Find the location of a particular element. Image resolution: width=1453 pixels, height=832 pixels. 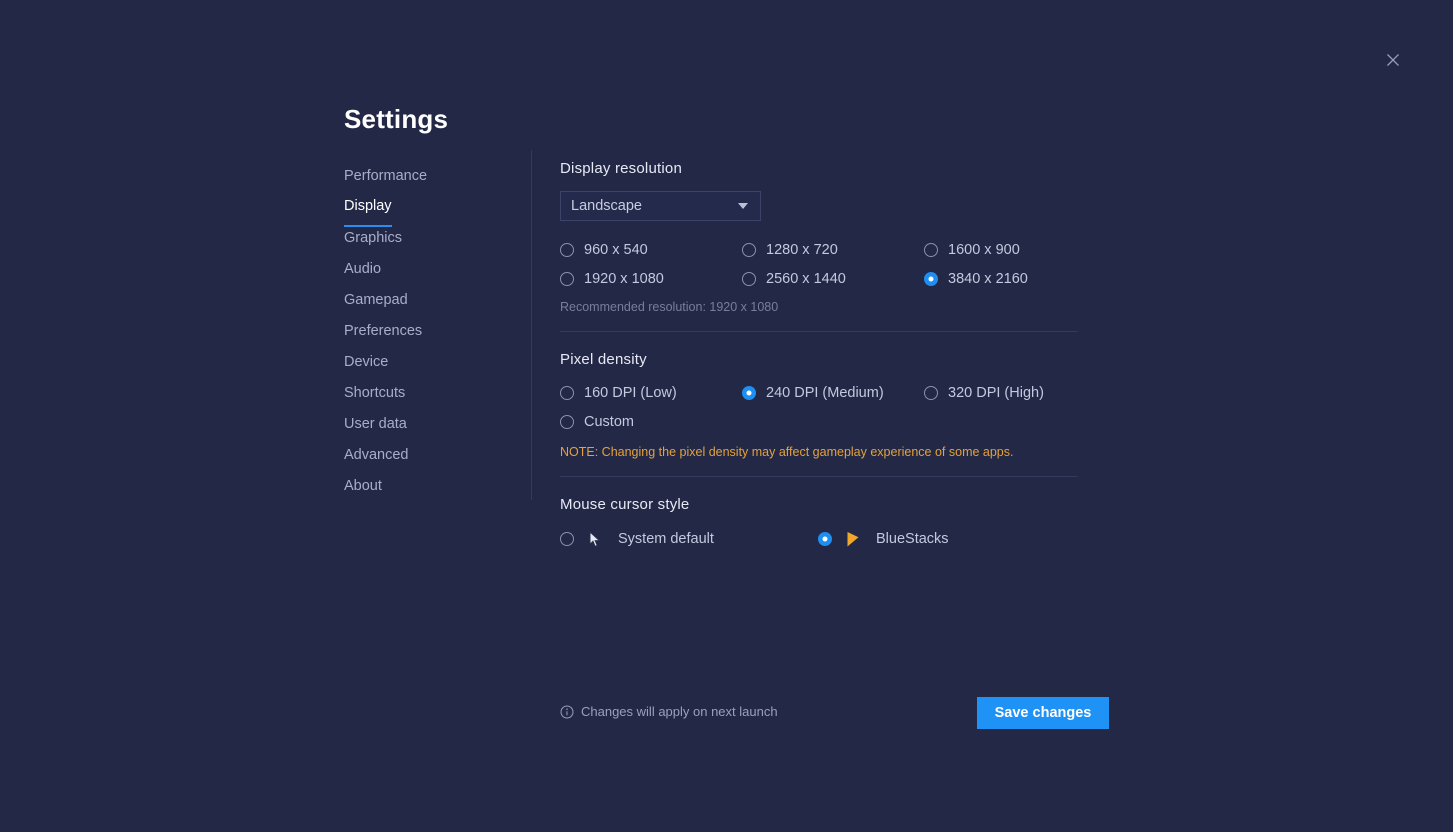

footer-note: Changes will apply on next launch is located at coordinates (669, 711).